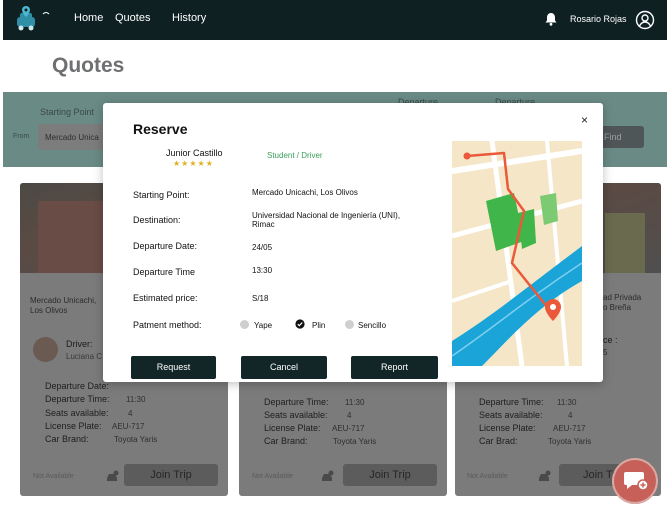 This screenshot has height=532, width=667. I want to click on from-label: From, so click(21, 136).